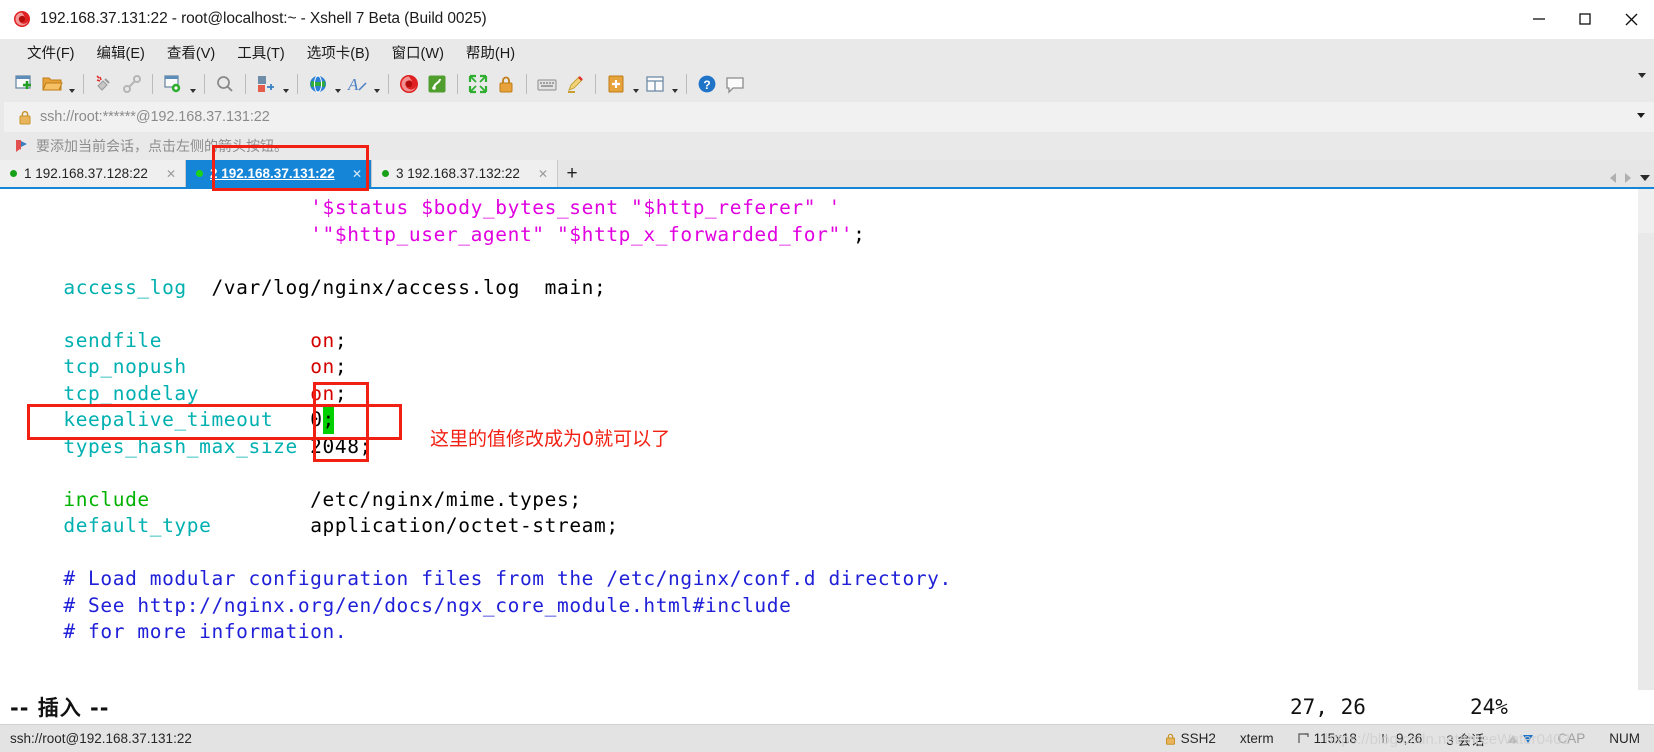 This screenshot has width=1654, height=752. Describe the element at coordinates (285, 83) in the screenshot. I see `transfer-dropdown-icon` at that location.